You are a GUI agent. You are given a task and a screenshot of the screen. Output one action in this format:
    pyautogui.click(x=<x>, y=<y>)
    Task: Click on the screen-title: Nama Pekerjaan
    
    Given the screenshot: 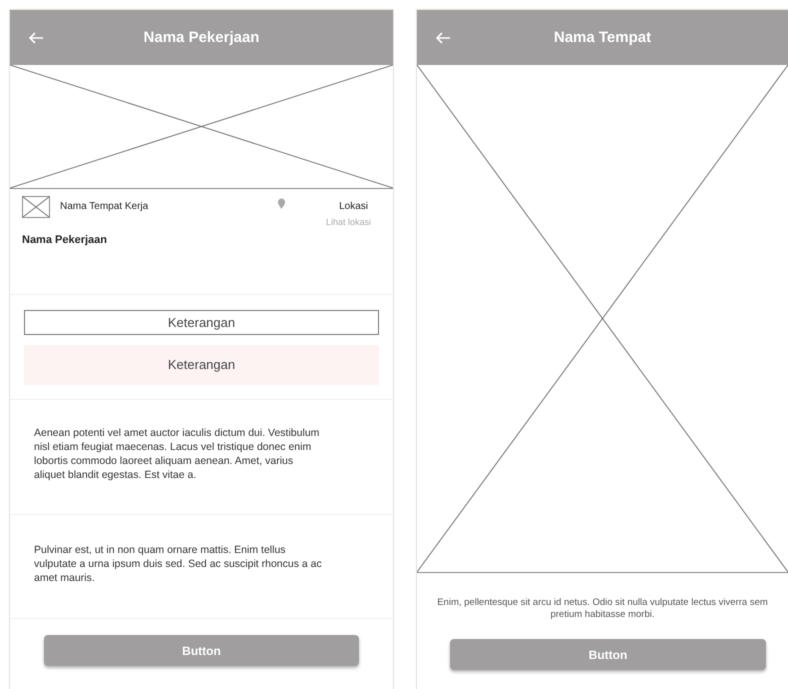 What is the action you would take?
    pyautogui.click(x=202, y=37)
    